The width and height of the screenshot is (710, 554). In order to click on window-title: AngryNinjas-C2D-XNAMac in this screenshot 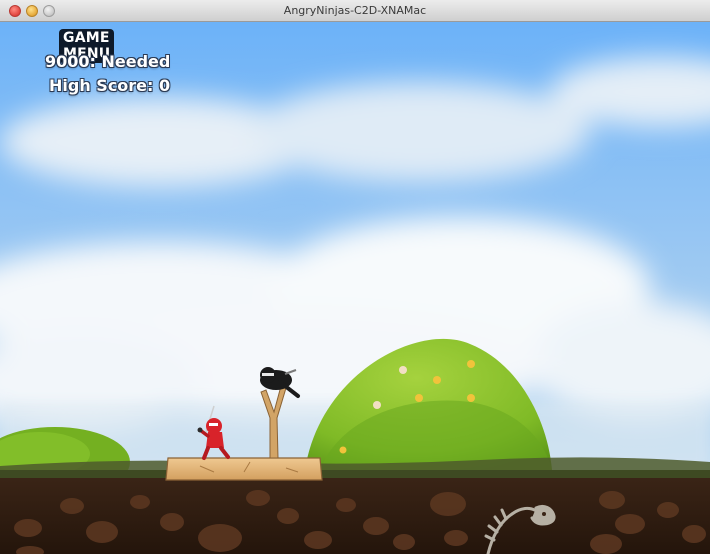, I will do `click(355, 10)`.